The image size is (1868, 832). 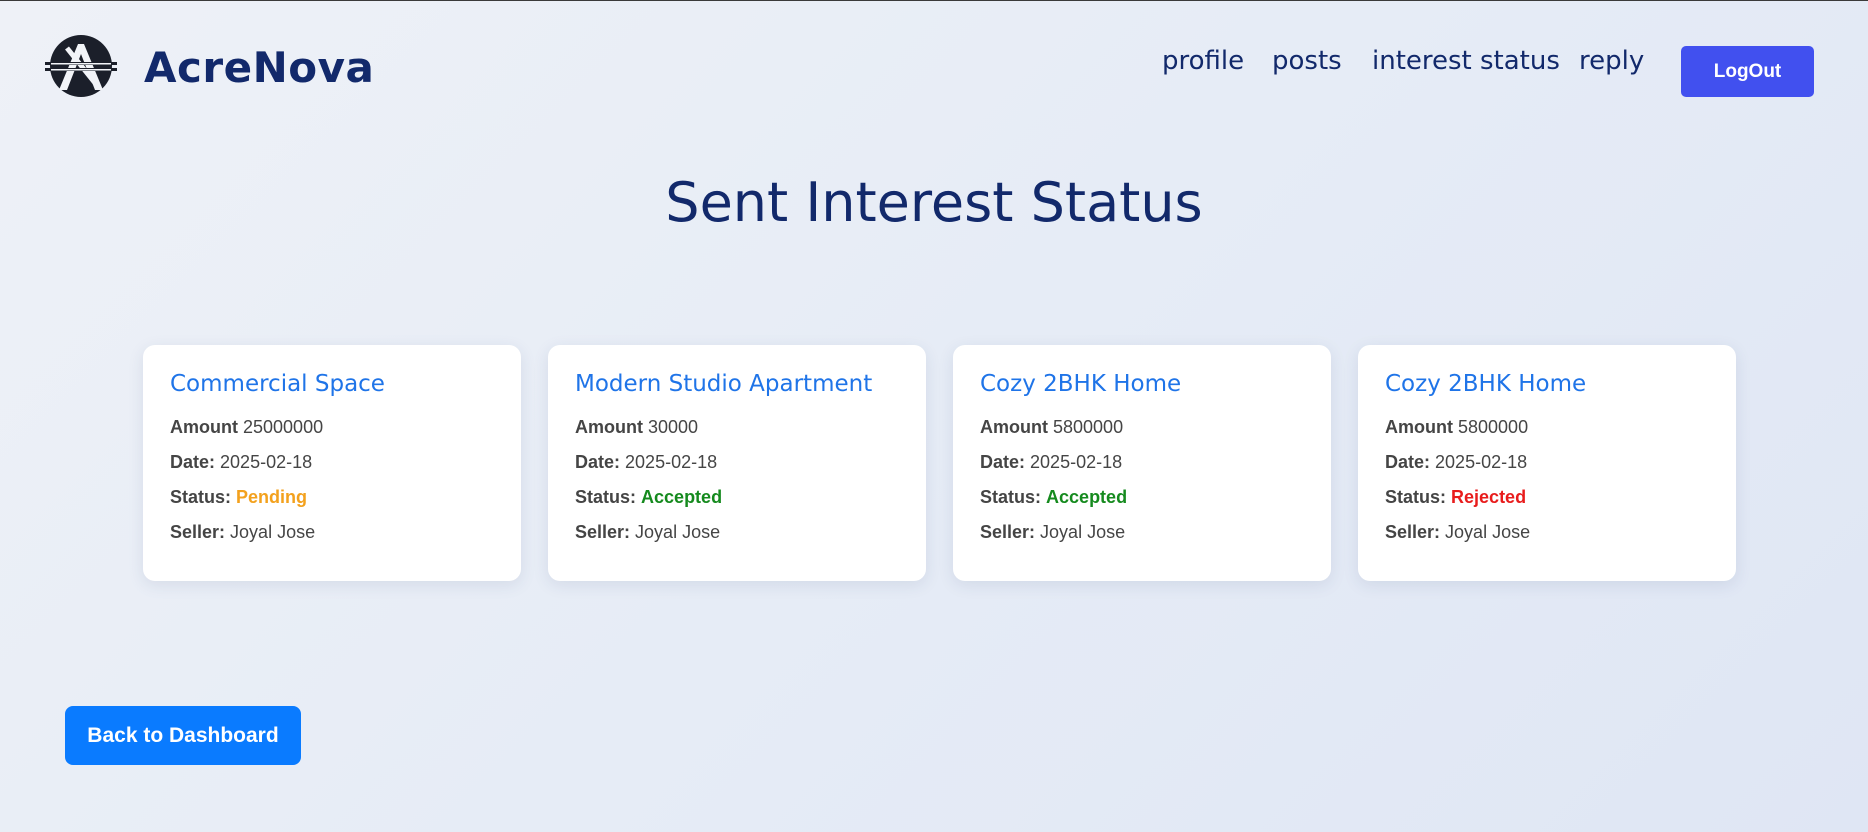 What do you see at coordinates (81, 66) in the screenshot?
I see `acrenova-logo-icon` at bounding box center [81, 66].